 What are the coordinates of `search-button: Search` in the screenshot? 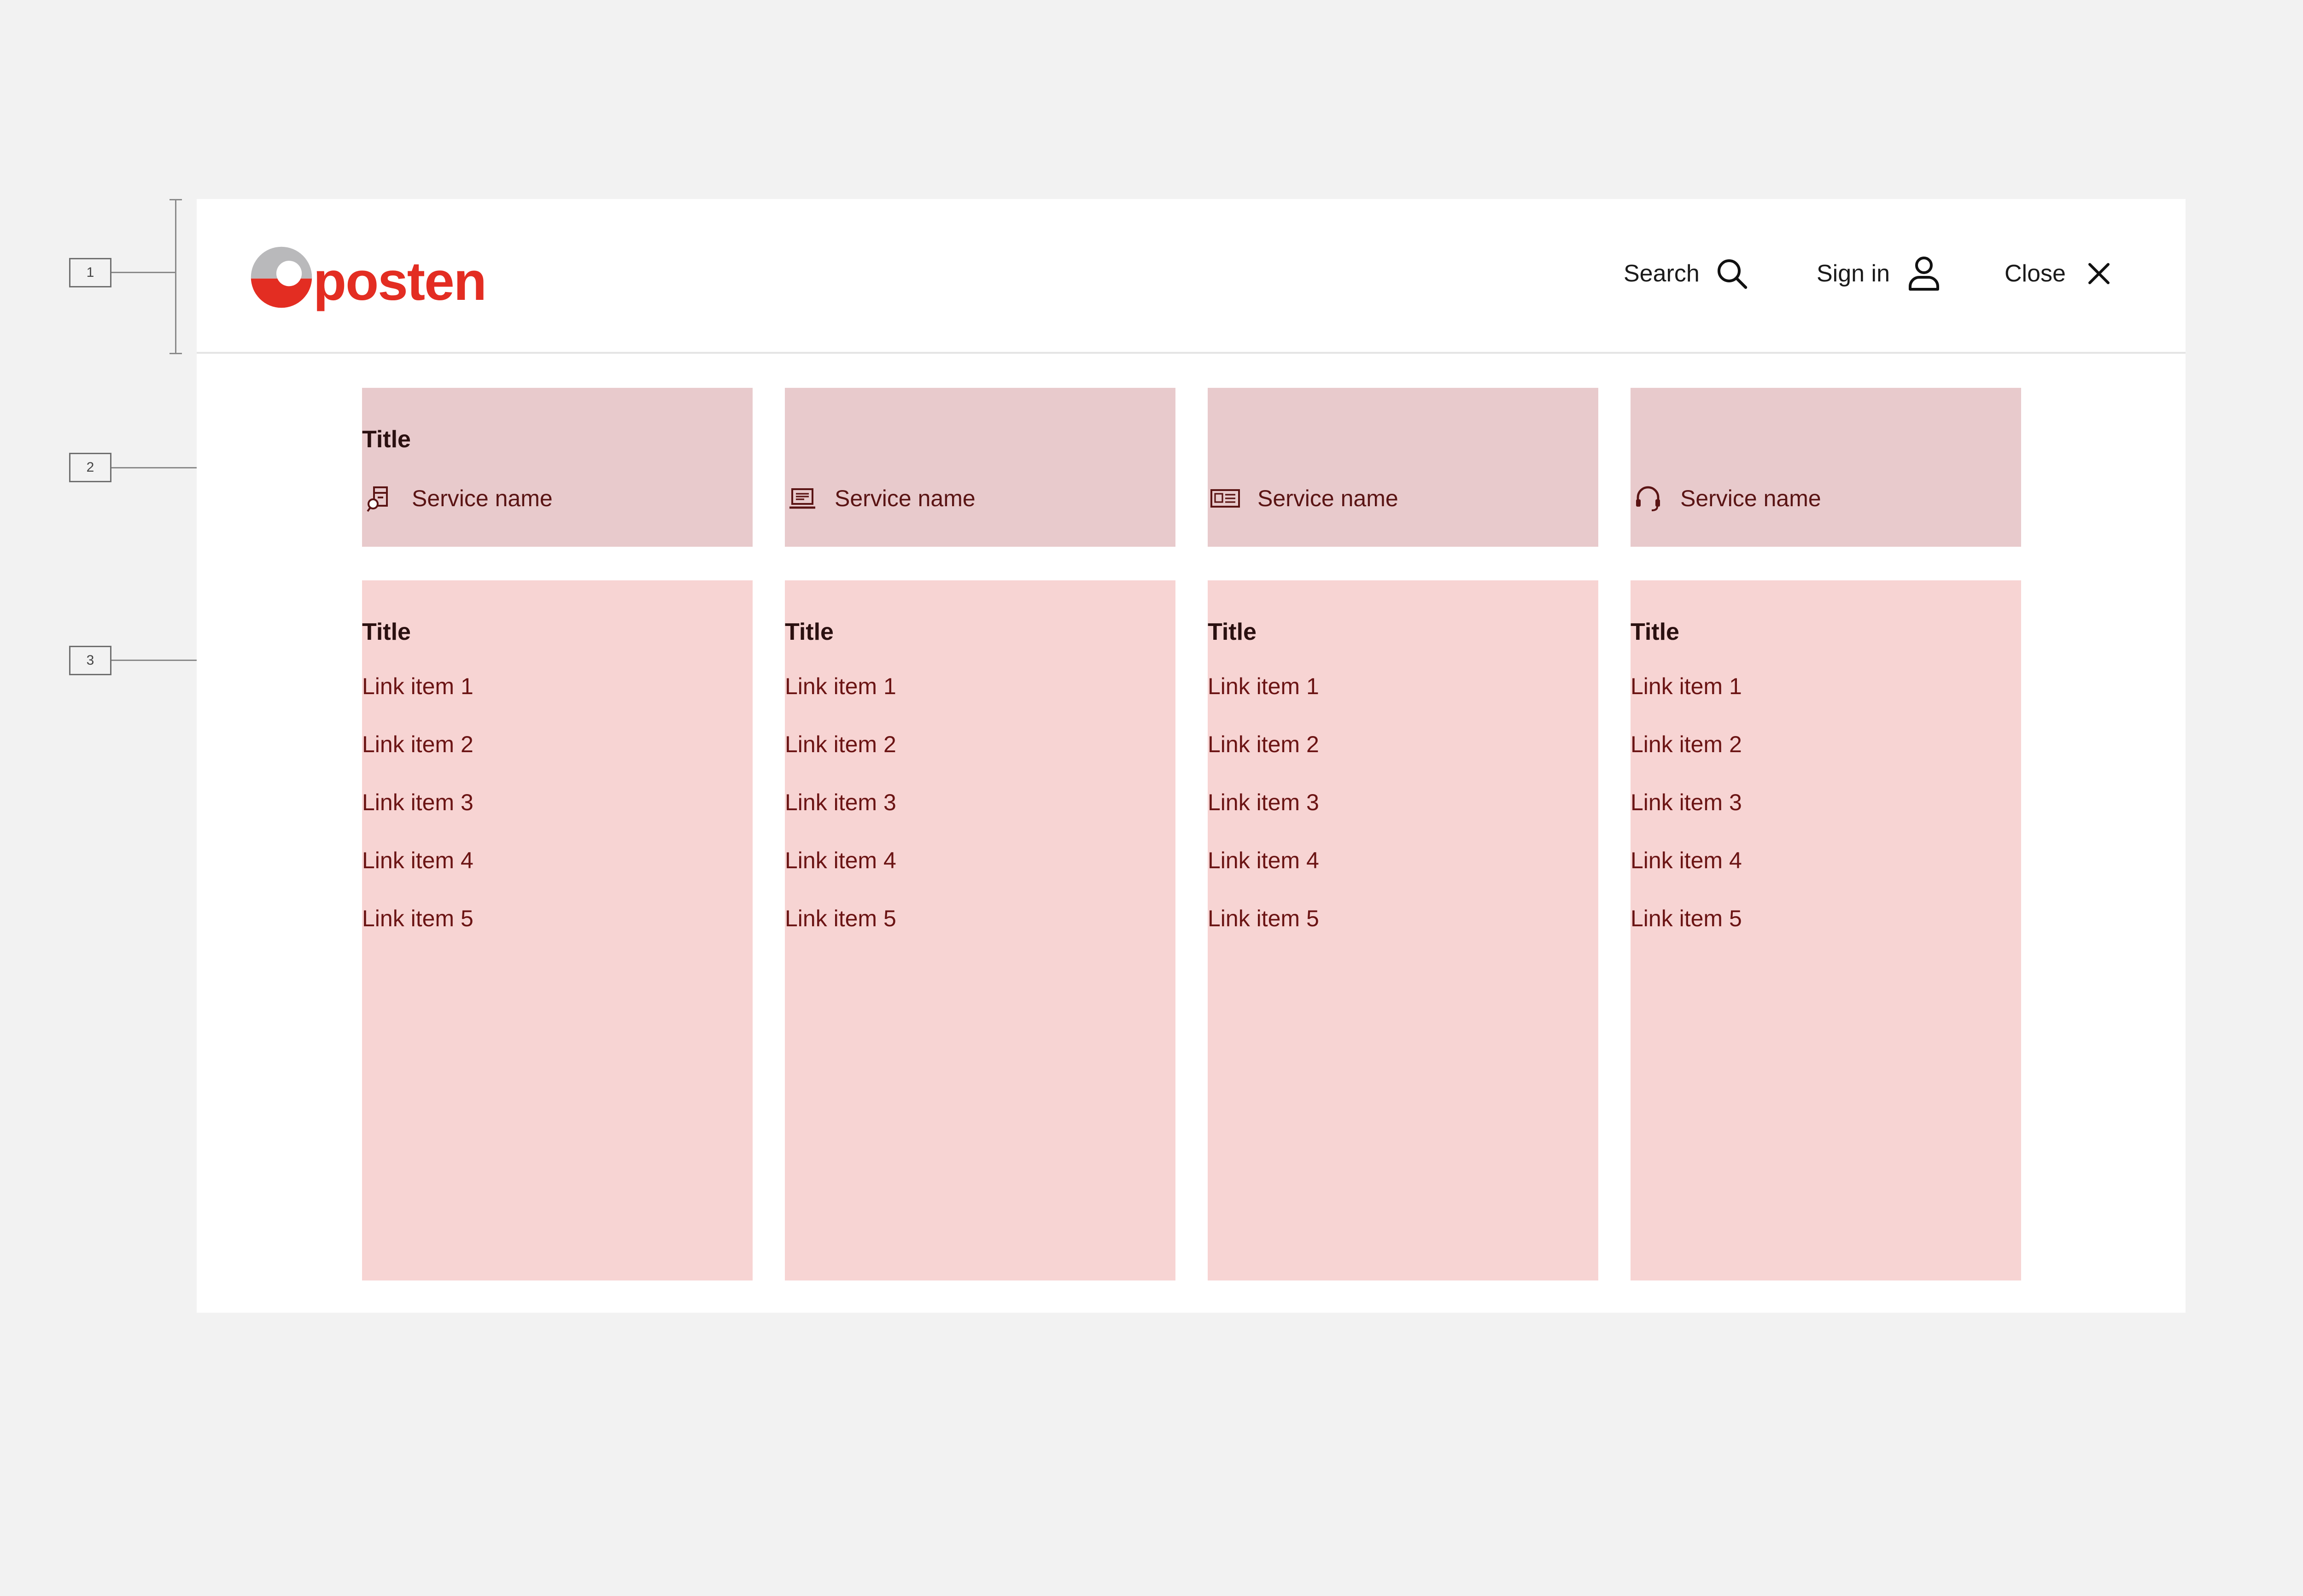 It's located at (1688, 273).